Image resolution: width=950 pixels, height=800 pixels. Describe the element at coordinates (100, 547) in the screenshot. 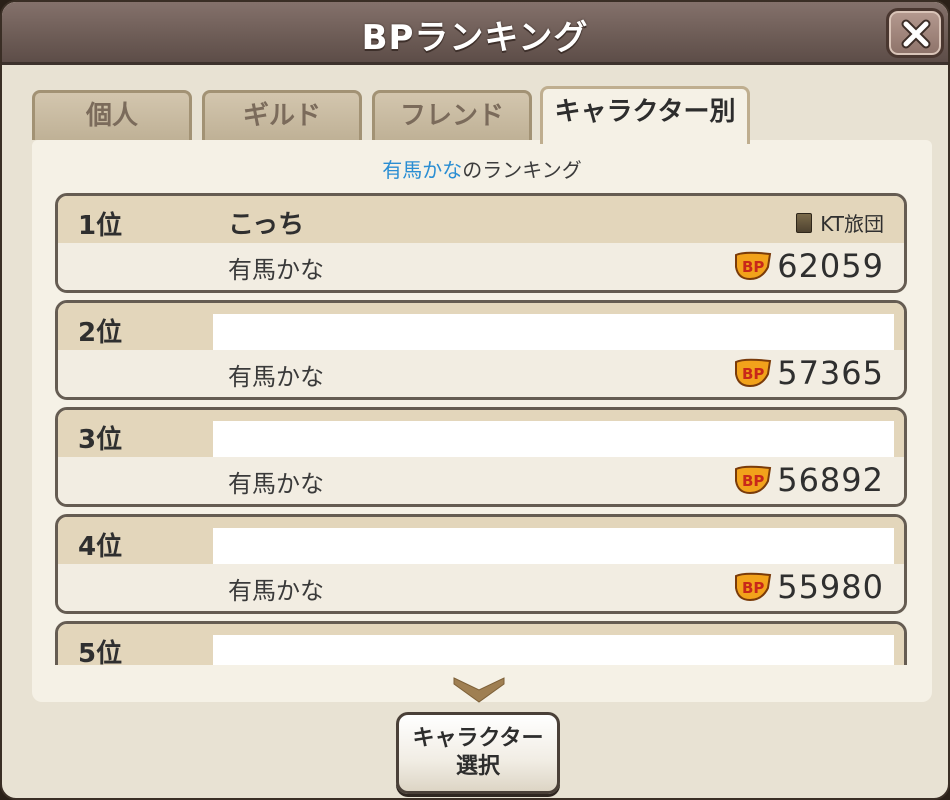

I see `entry-rank: 4位` at that location.